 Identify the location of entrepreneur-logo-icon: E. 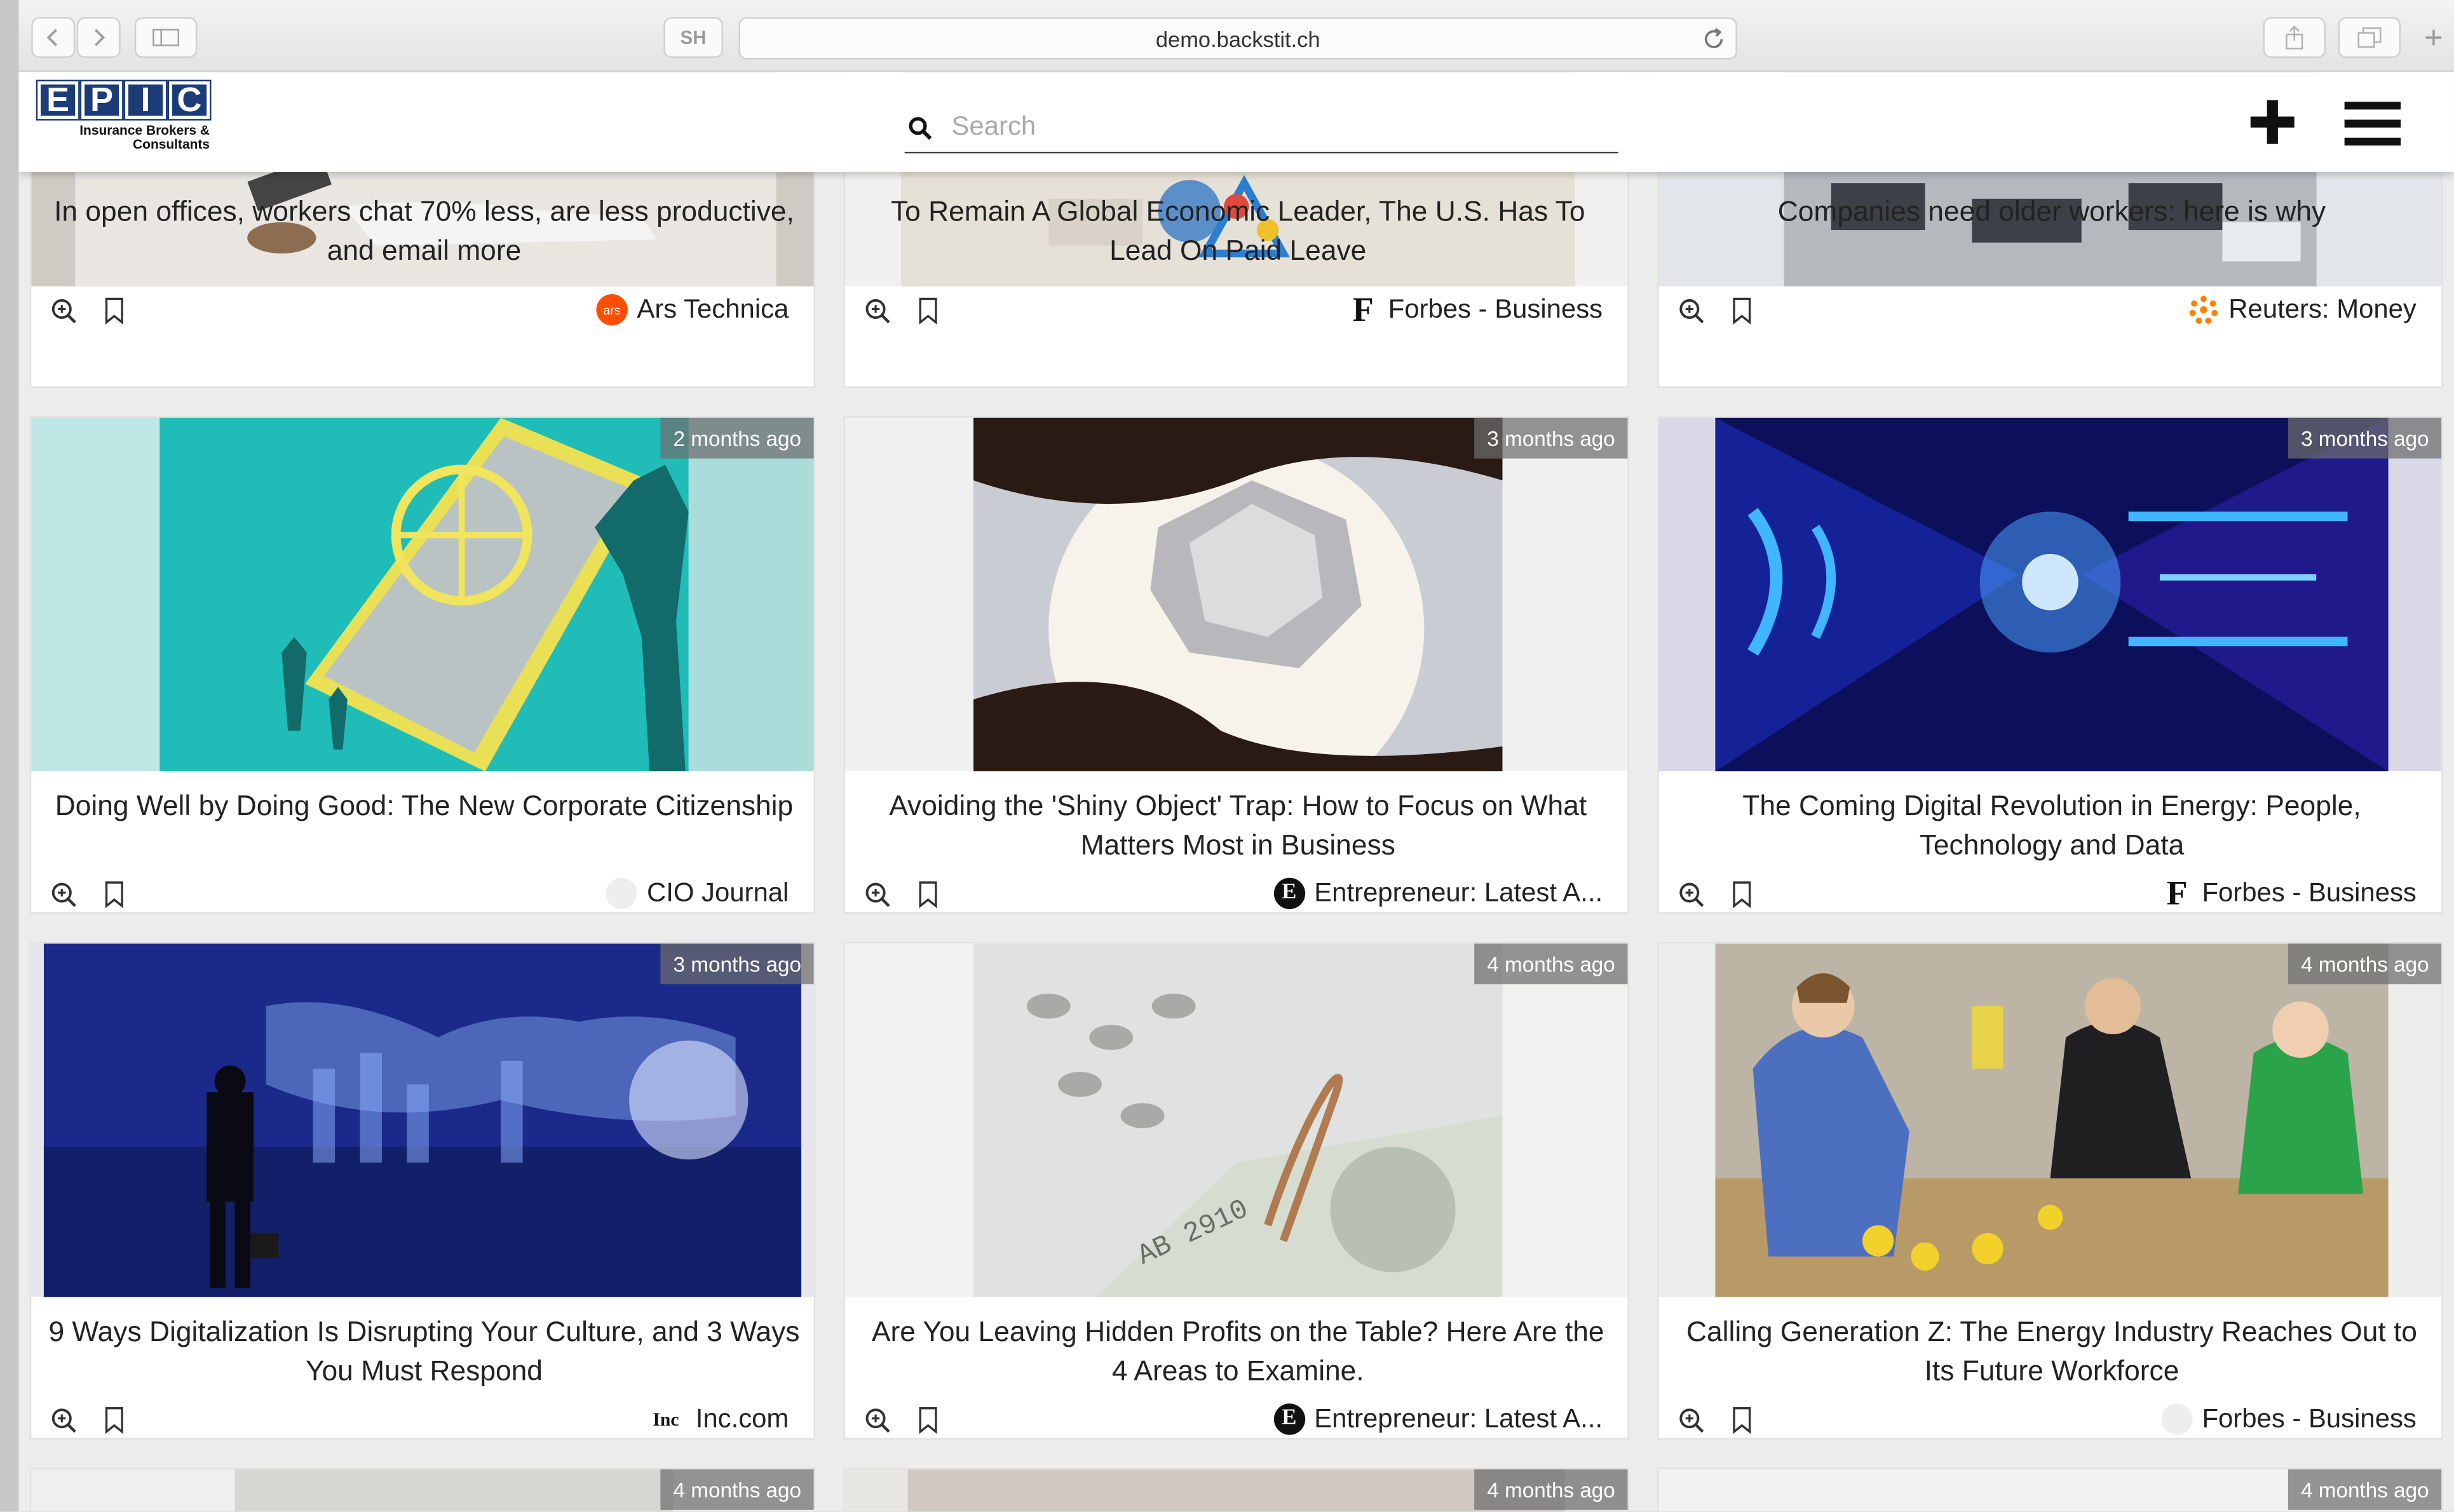
(1289, 893).